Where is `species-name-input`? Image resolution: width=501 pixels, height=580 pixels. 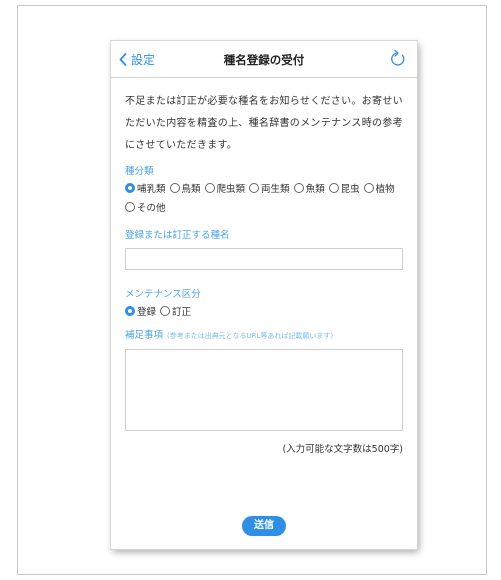
species-name-input is located at coordinates (264, 259).